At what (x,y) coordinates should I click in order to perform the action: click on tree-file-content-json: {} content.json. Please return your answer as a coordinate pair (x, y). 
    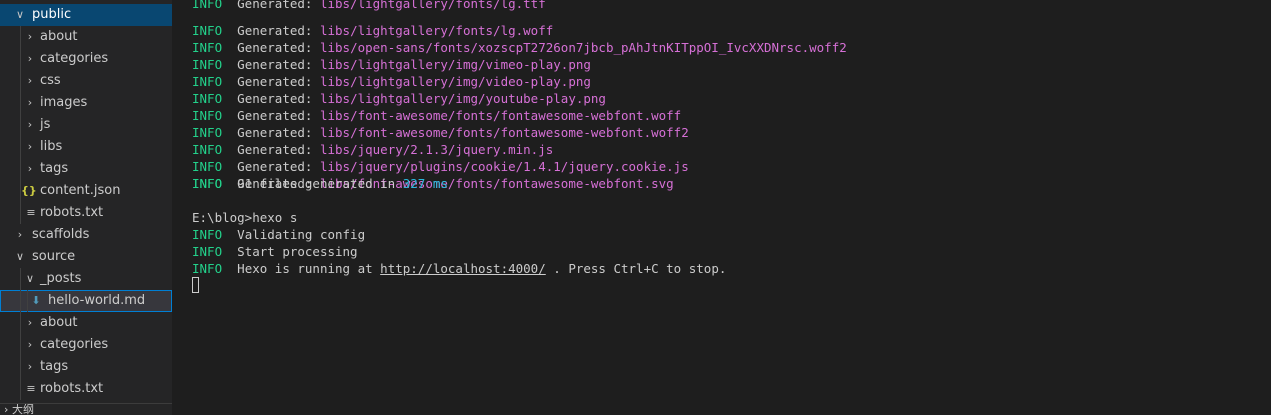
    Looking at the image, I should click on (86, 191).